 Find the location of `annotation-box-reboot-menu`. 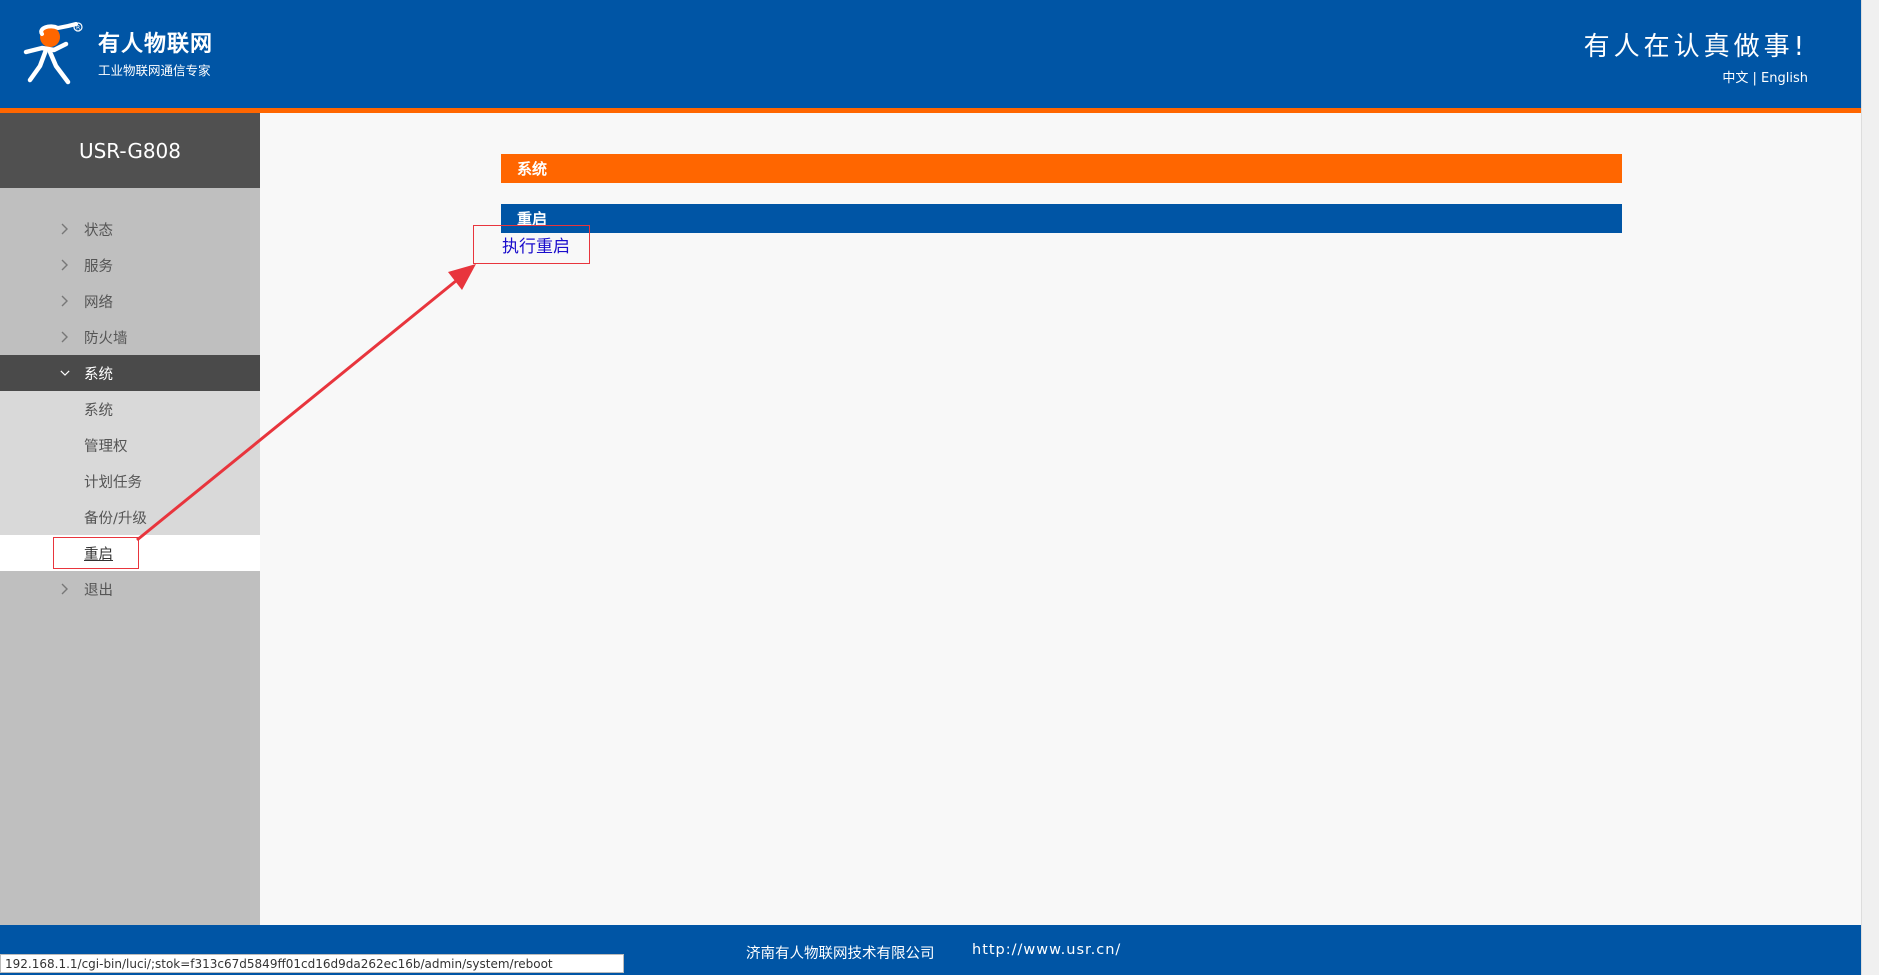

annotation-box-reboot-menu is located at coordinates (96, 553).